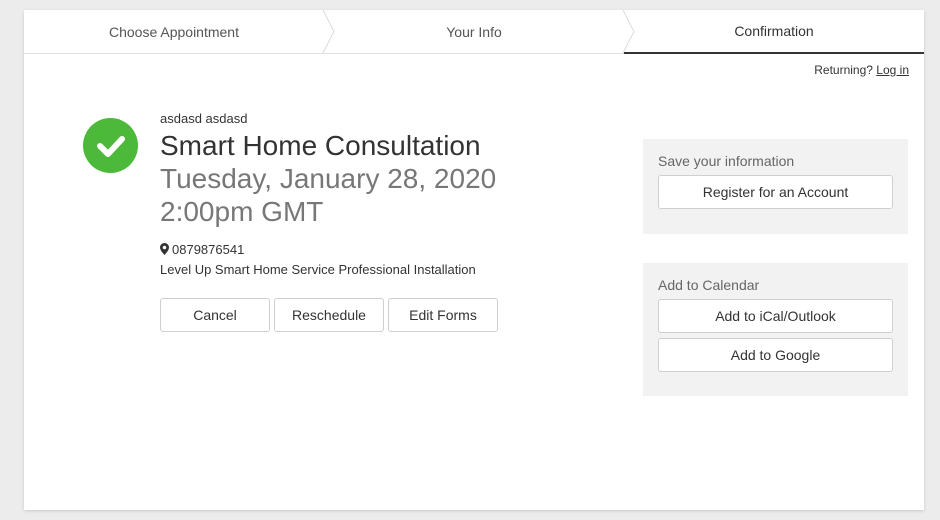 The height and width of the screenshot is (520, 940). I want to click on step-choose-appointment: Choose Appointment, so click(174, 31).